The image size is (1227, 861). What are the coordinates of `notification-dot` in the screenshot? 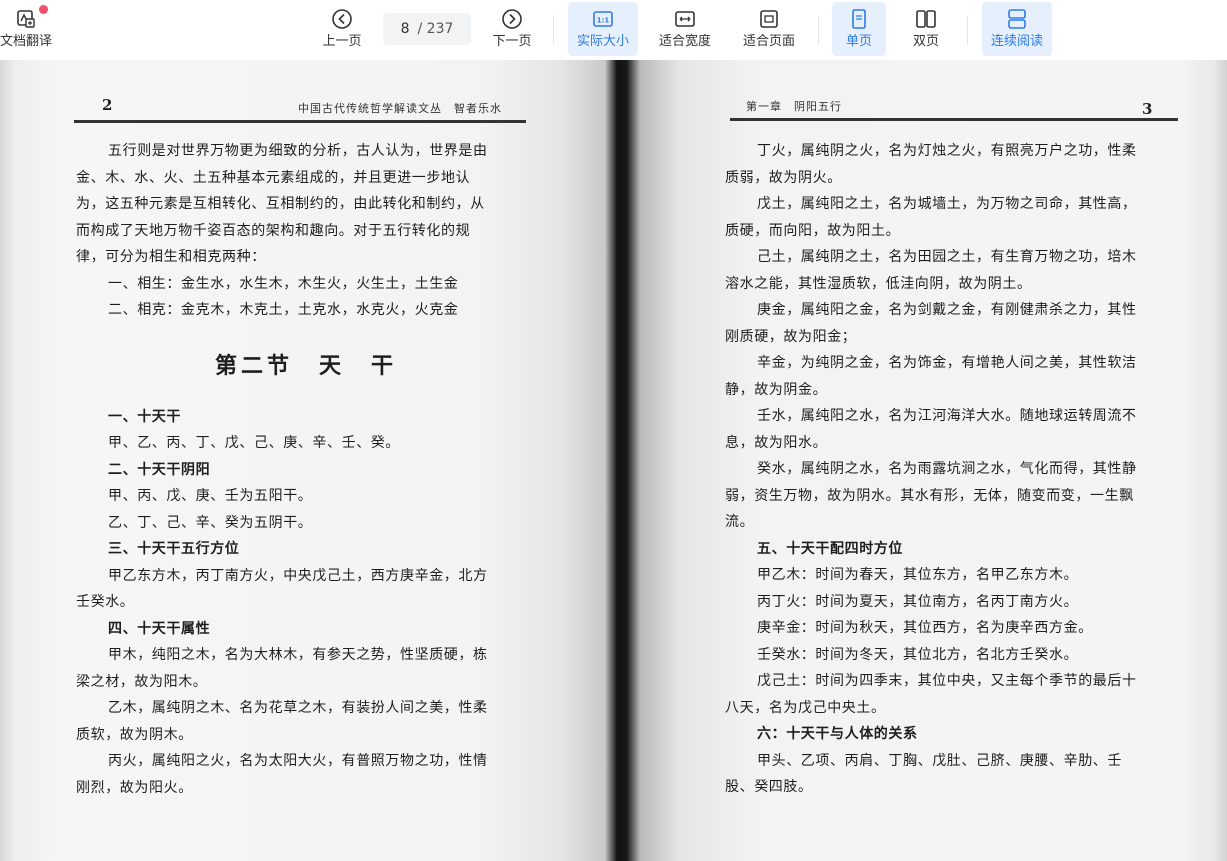 It's located at (43, 9).